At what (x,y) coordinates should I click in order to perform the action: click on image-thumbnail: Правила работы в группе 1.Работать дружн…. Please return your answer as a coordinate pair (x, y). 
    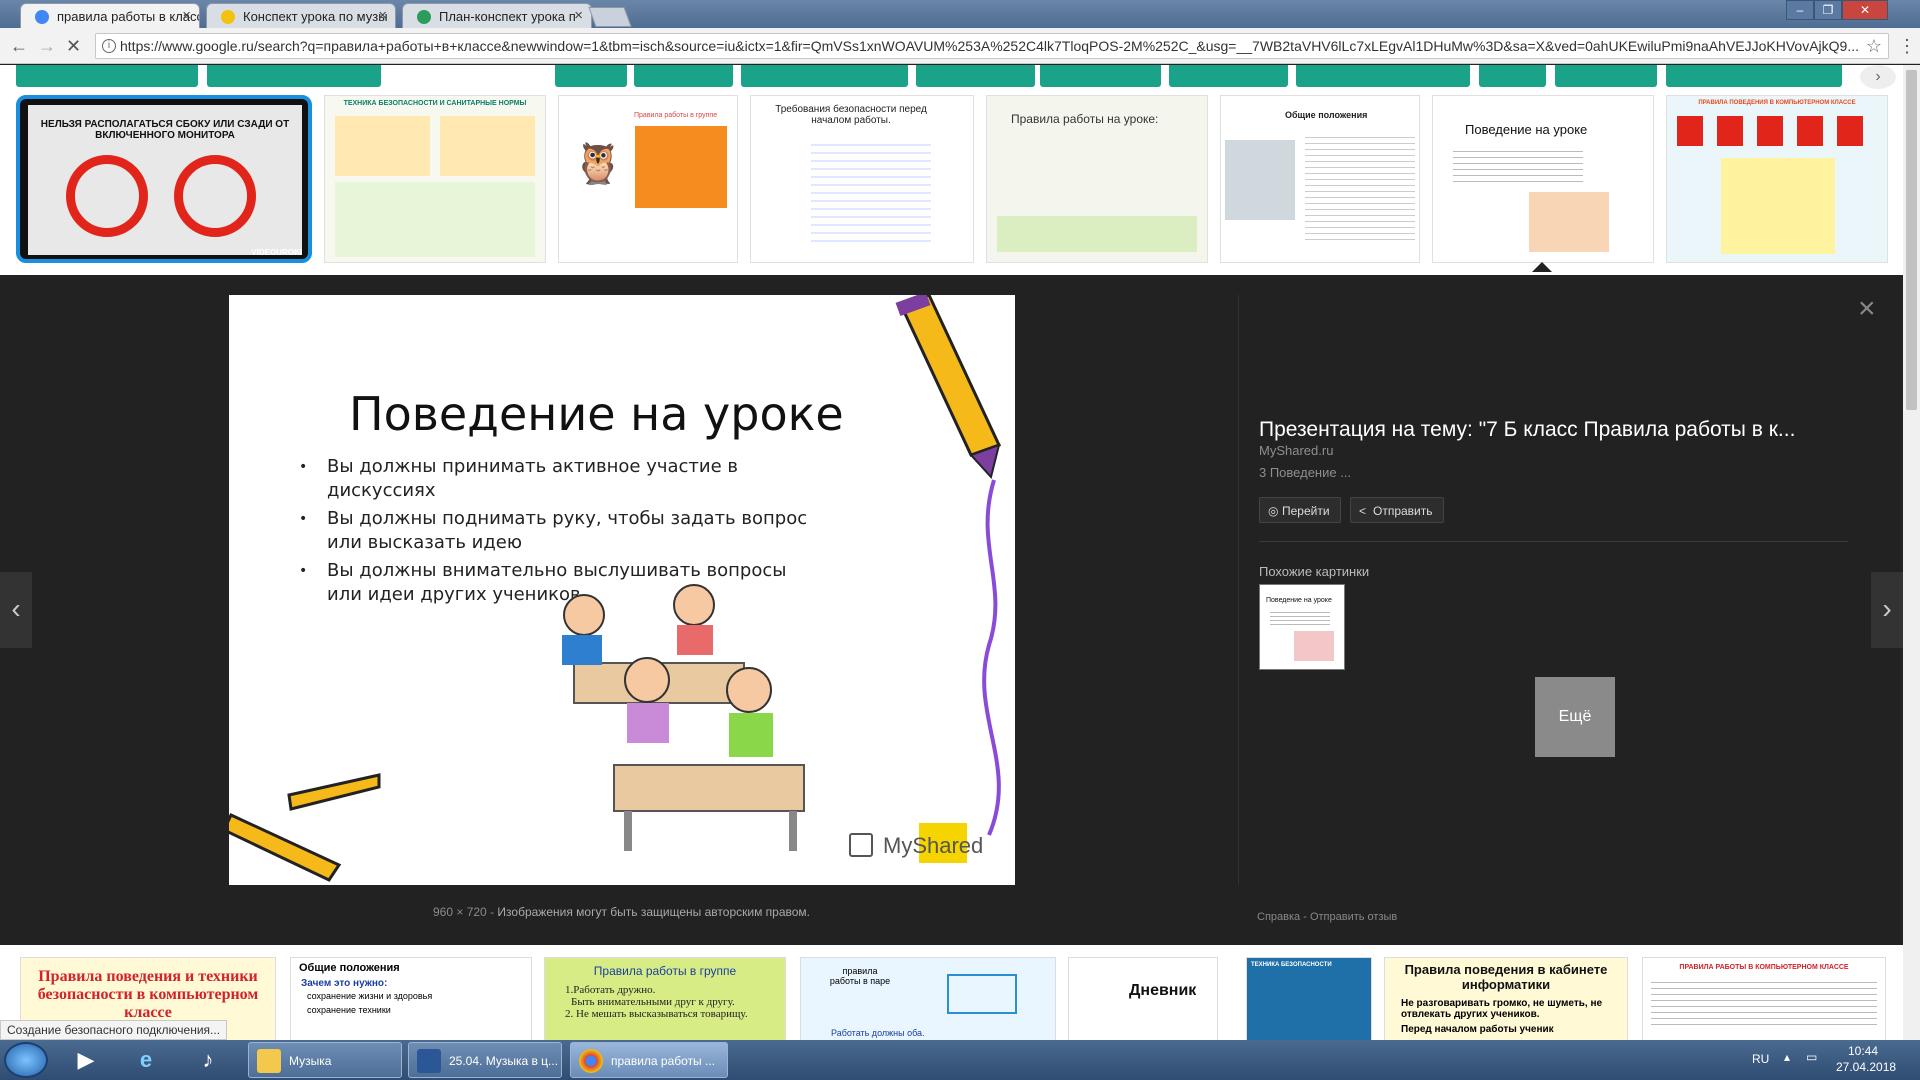
    Looking at the image, I should click on (665, 999).